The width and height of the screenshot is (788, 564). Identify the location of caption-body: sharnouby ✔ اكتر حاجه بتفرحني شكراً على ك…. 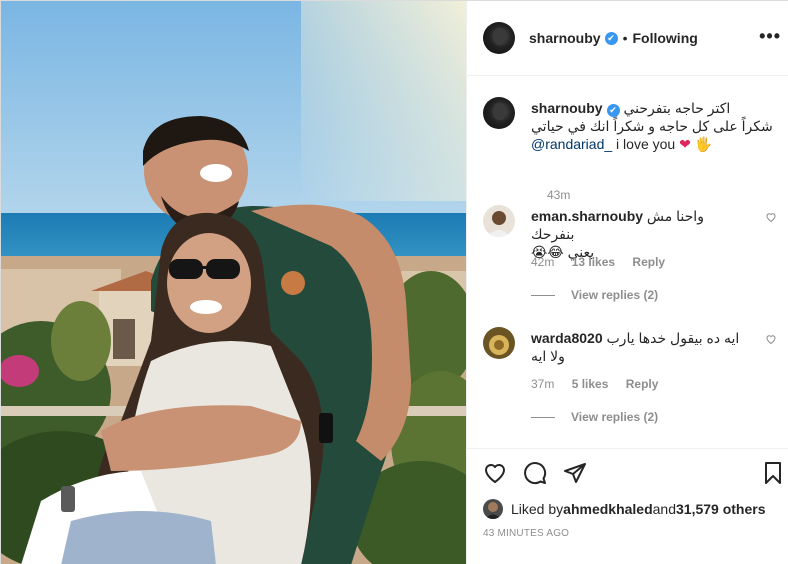
(656, 126).